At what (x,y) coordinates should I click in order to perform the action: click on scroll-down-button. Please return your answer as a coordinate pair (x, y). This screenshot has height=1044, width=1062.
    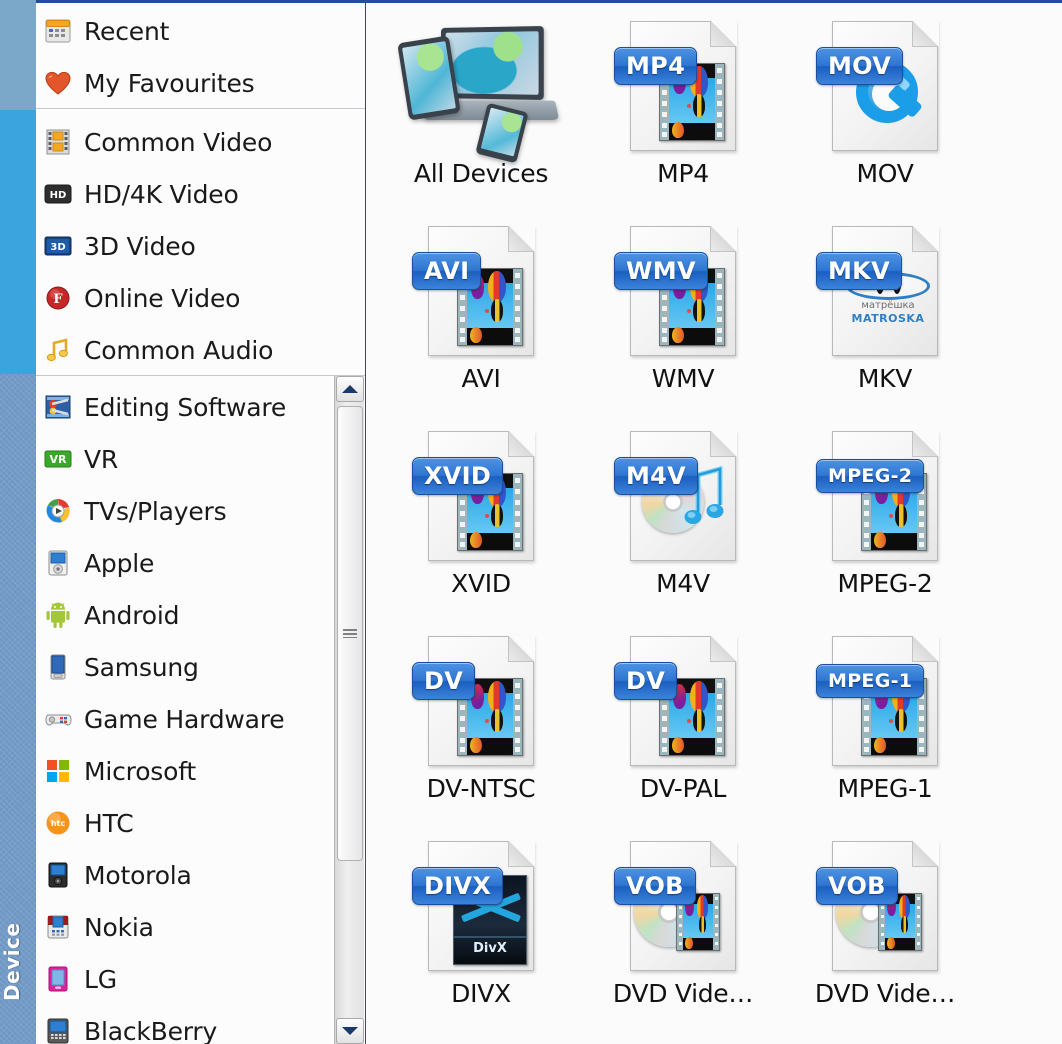
    Looking at the image, I should click on (350, 1031).